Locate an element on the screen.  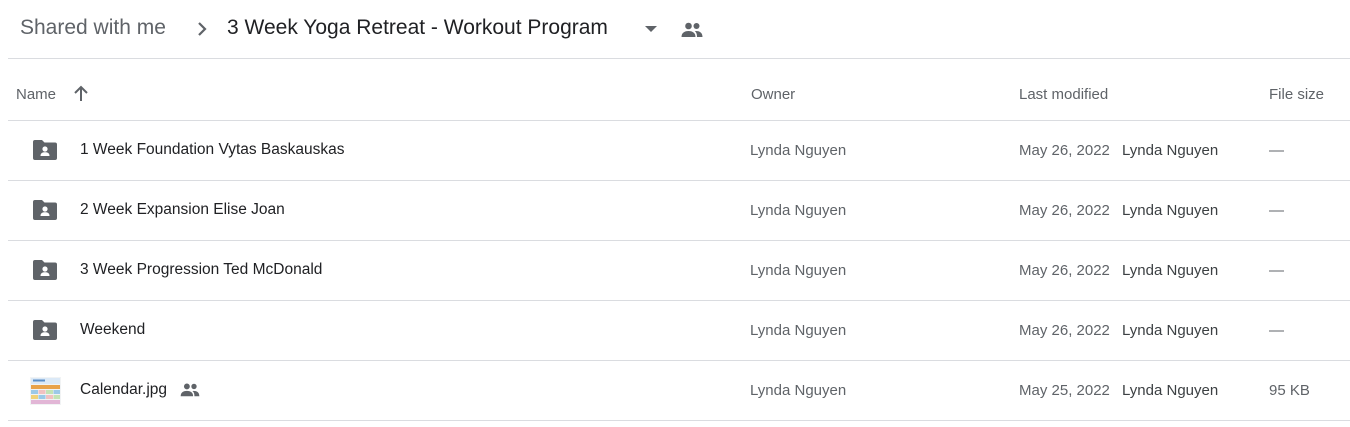
arrow-up-icon is located at coordinates (81, 94).